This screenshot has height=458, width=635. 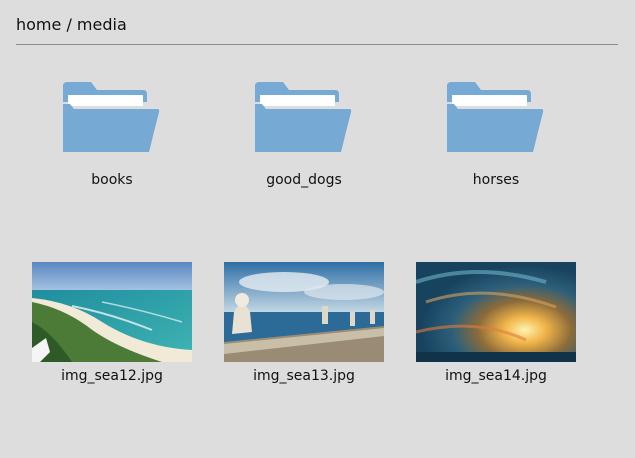 I want to click on divider, so click(x=317, y=44).